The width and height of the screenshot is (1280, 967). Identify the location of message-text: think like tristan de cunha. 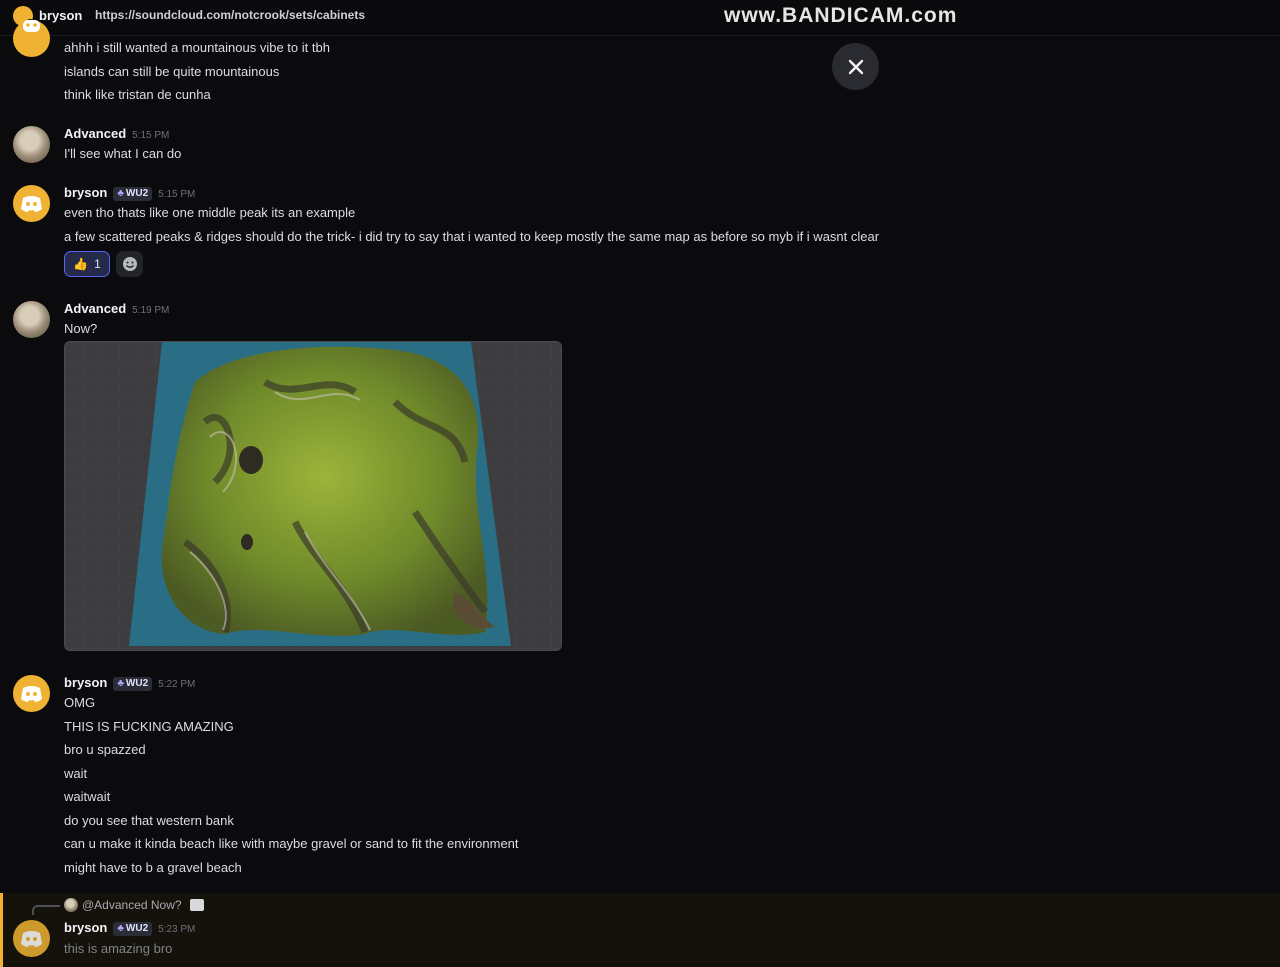
(137, 94).